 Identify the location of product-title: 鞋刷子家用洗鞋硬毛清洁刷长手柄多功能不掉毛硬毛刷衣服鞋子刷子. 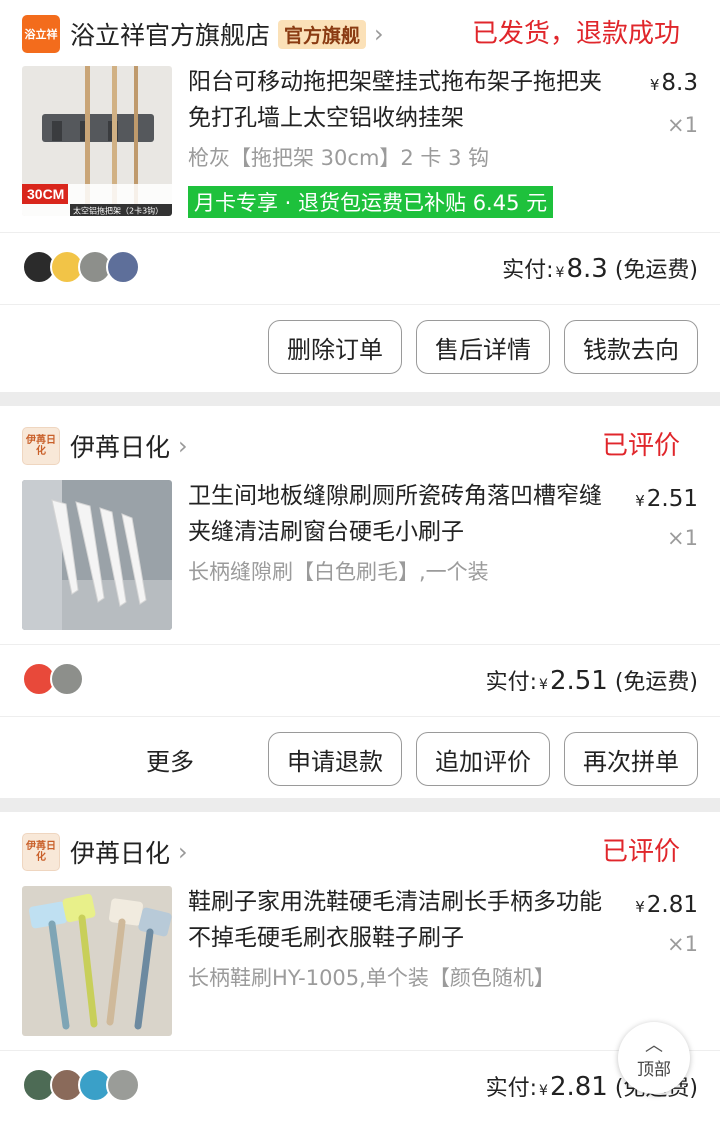
(403, 920).